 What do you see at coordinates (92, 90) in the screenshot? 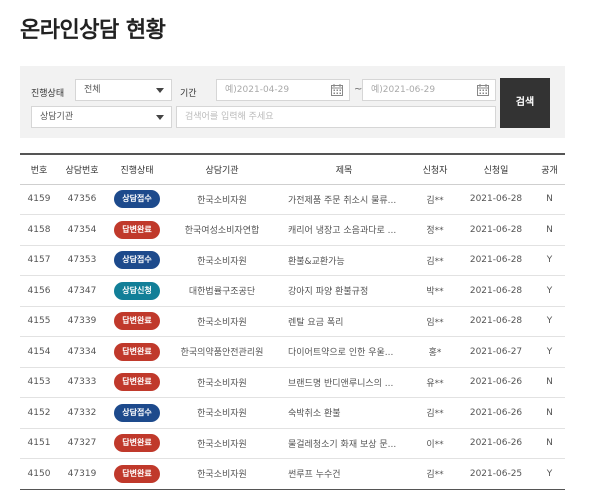
I see `status-select-value: 전체` at bounding box center [92, 90].